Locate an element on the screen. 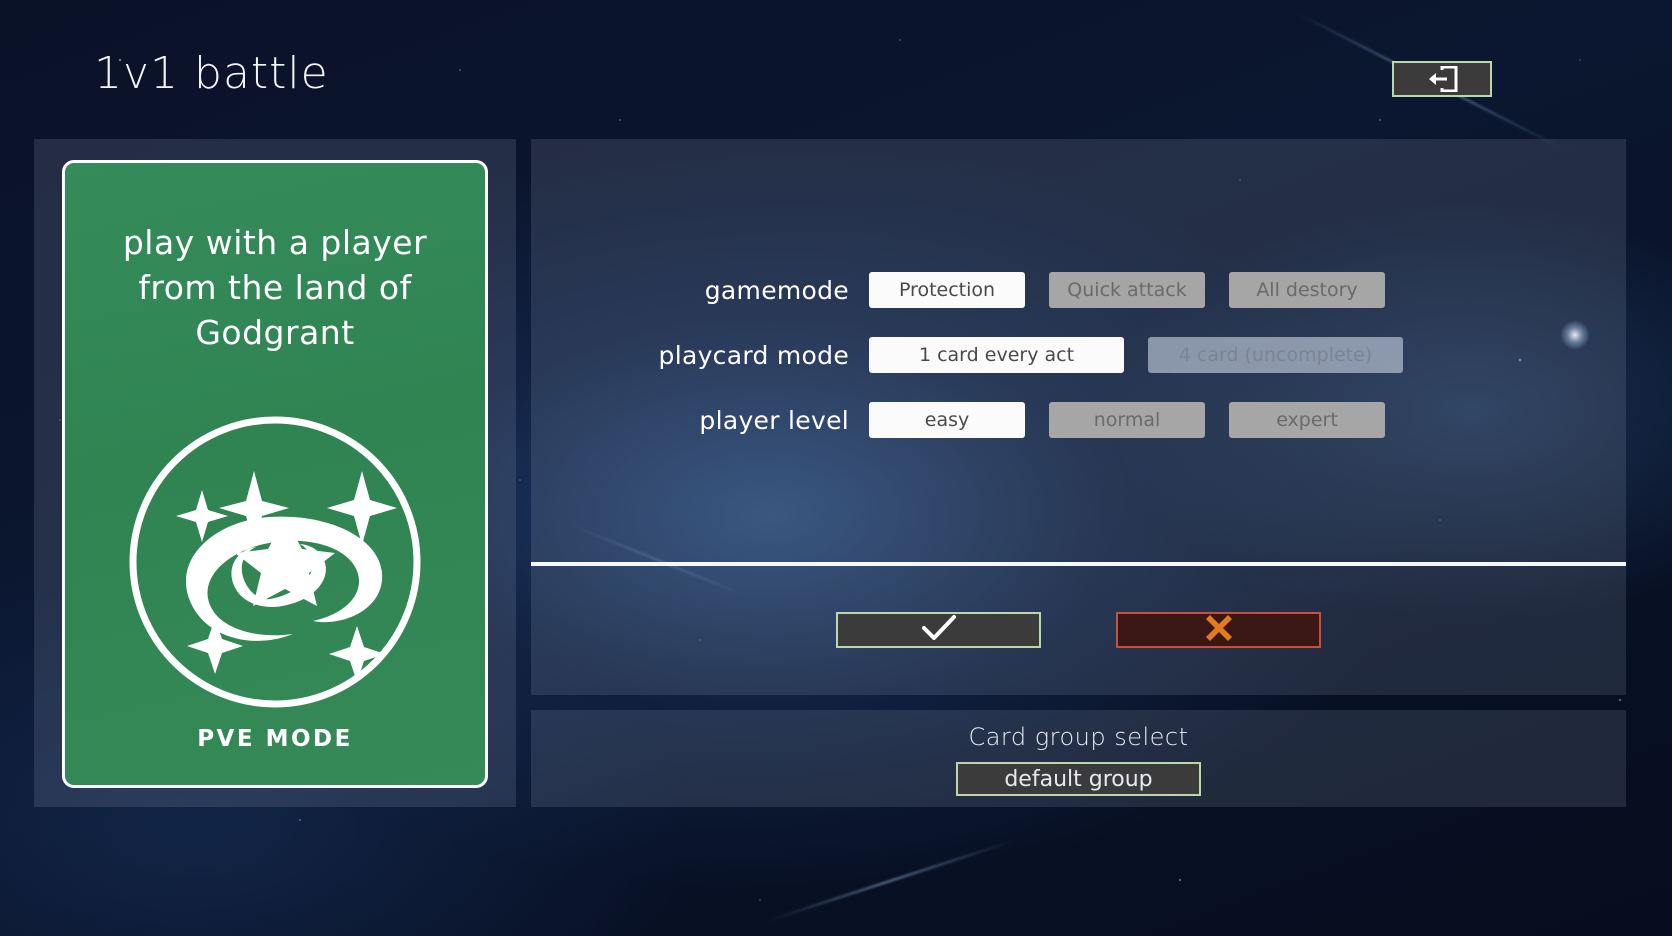  galaxy-swirl-stars-emblem-icon is located at coordinates (275, 562).